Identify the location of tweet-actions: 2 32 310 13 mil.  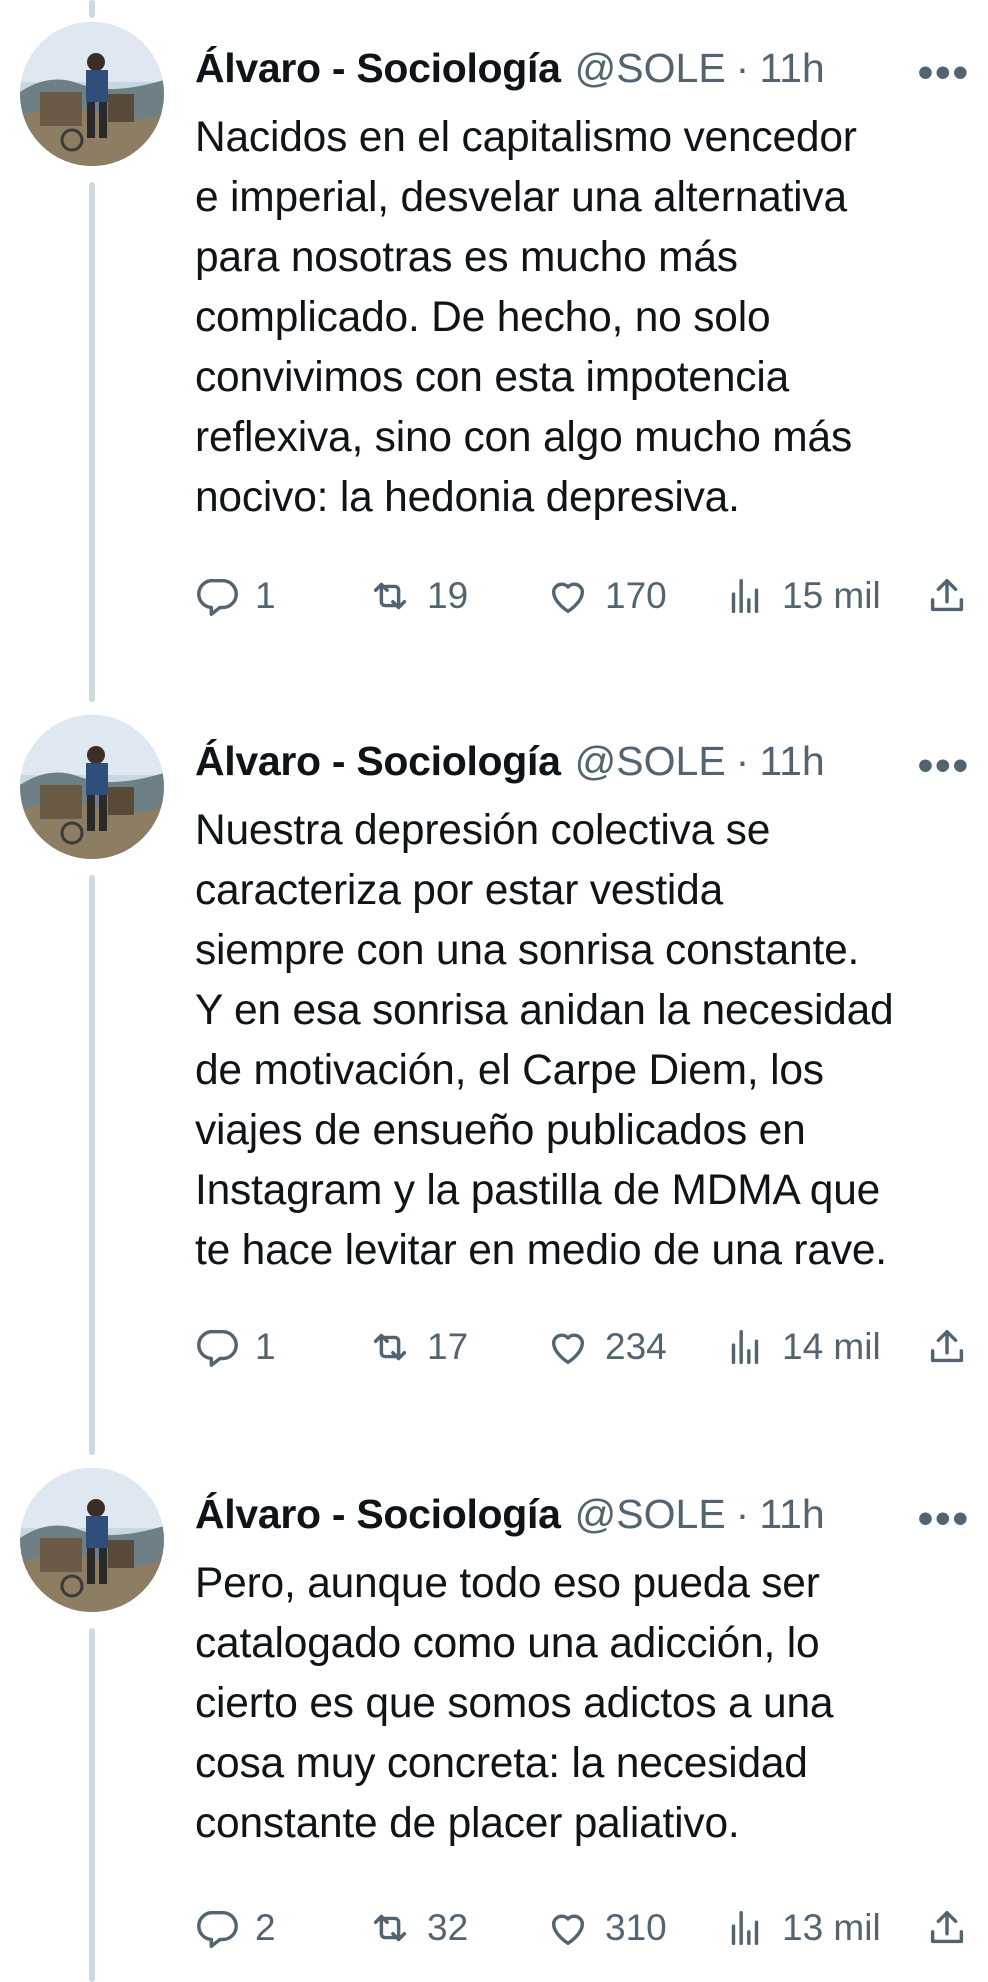
(582, 1928).